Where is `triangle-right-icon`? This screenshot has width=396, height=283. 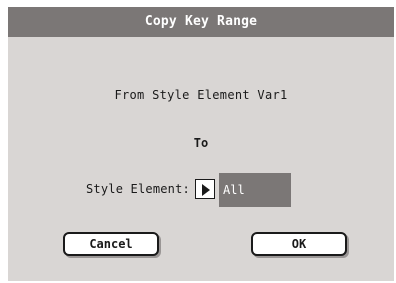 triangle-right-icon is located at coordinates (206, 190).